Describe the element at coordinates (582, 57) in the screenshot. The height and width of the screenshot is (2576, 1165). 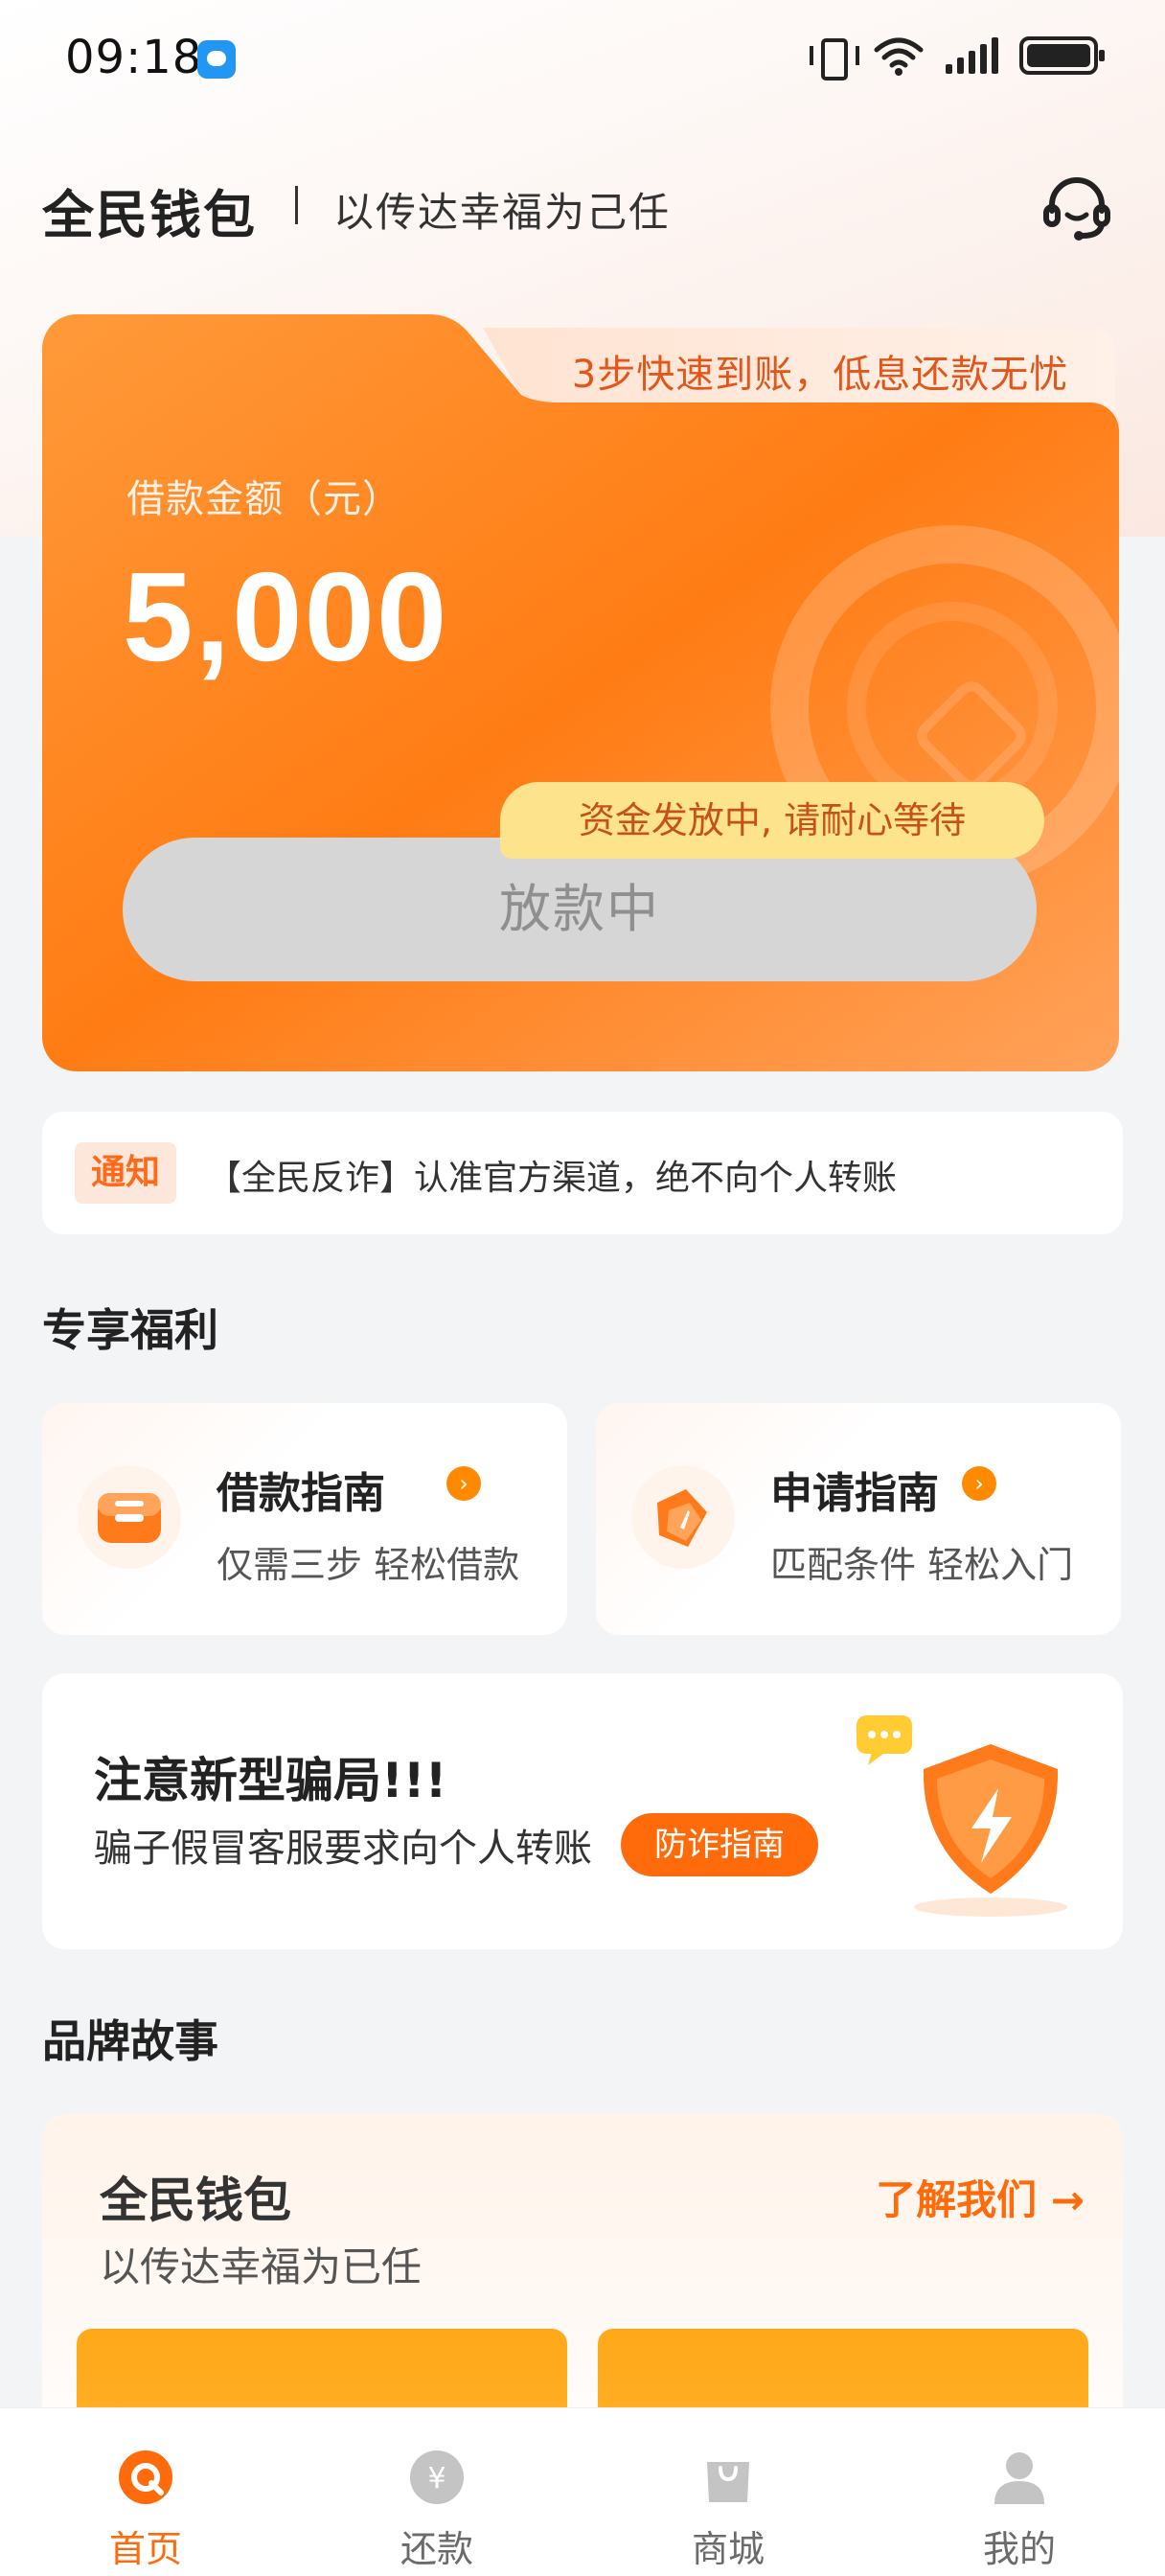
I see `status-bar: 09:18` at that location.